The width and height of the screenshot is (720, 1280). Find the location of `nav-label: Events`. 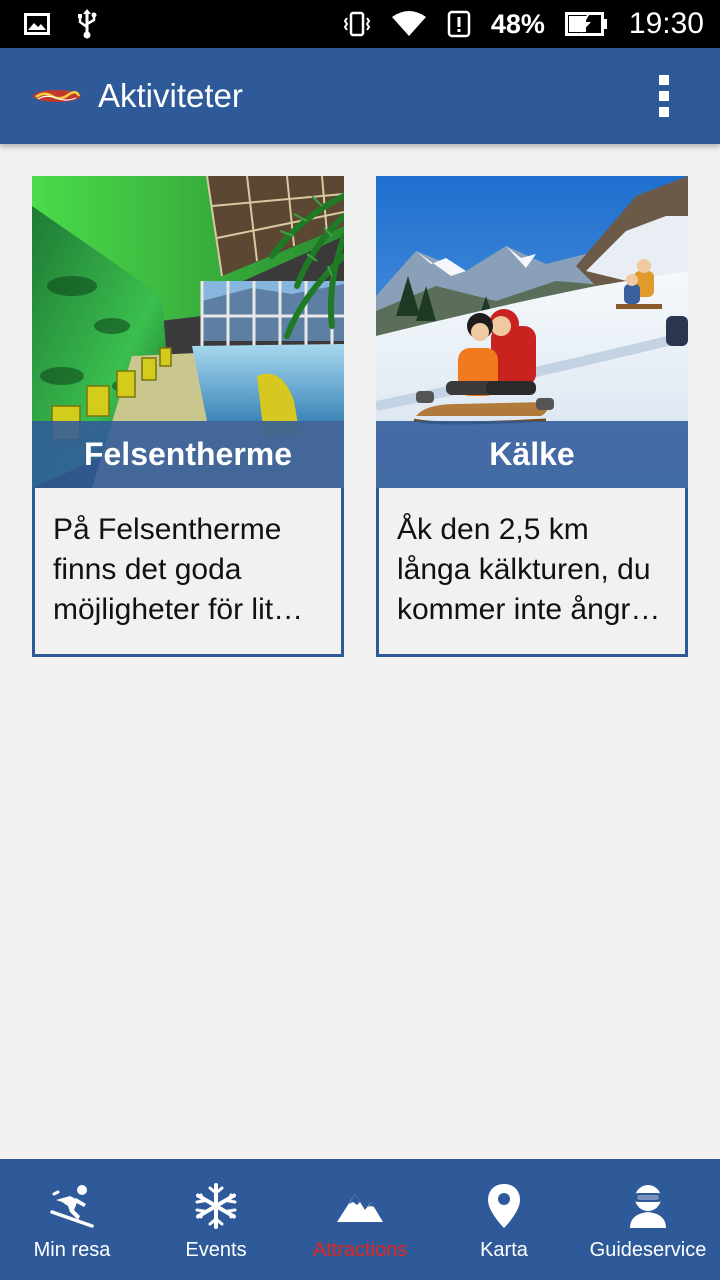

nav-label: Events is located at coordinates (216, 1250).